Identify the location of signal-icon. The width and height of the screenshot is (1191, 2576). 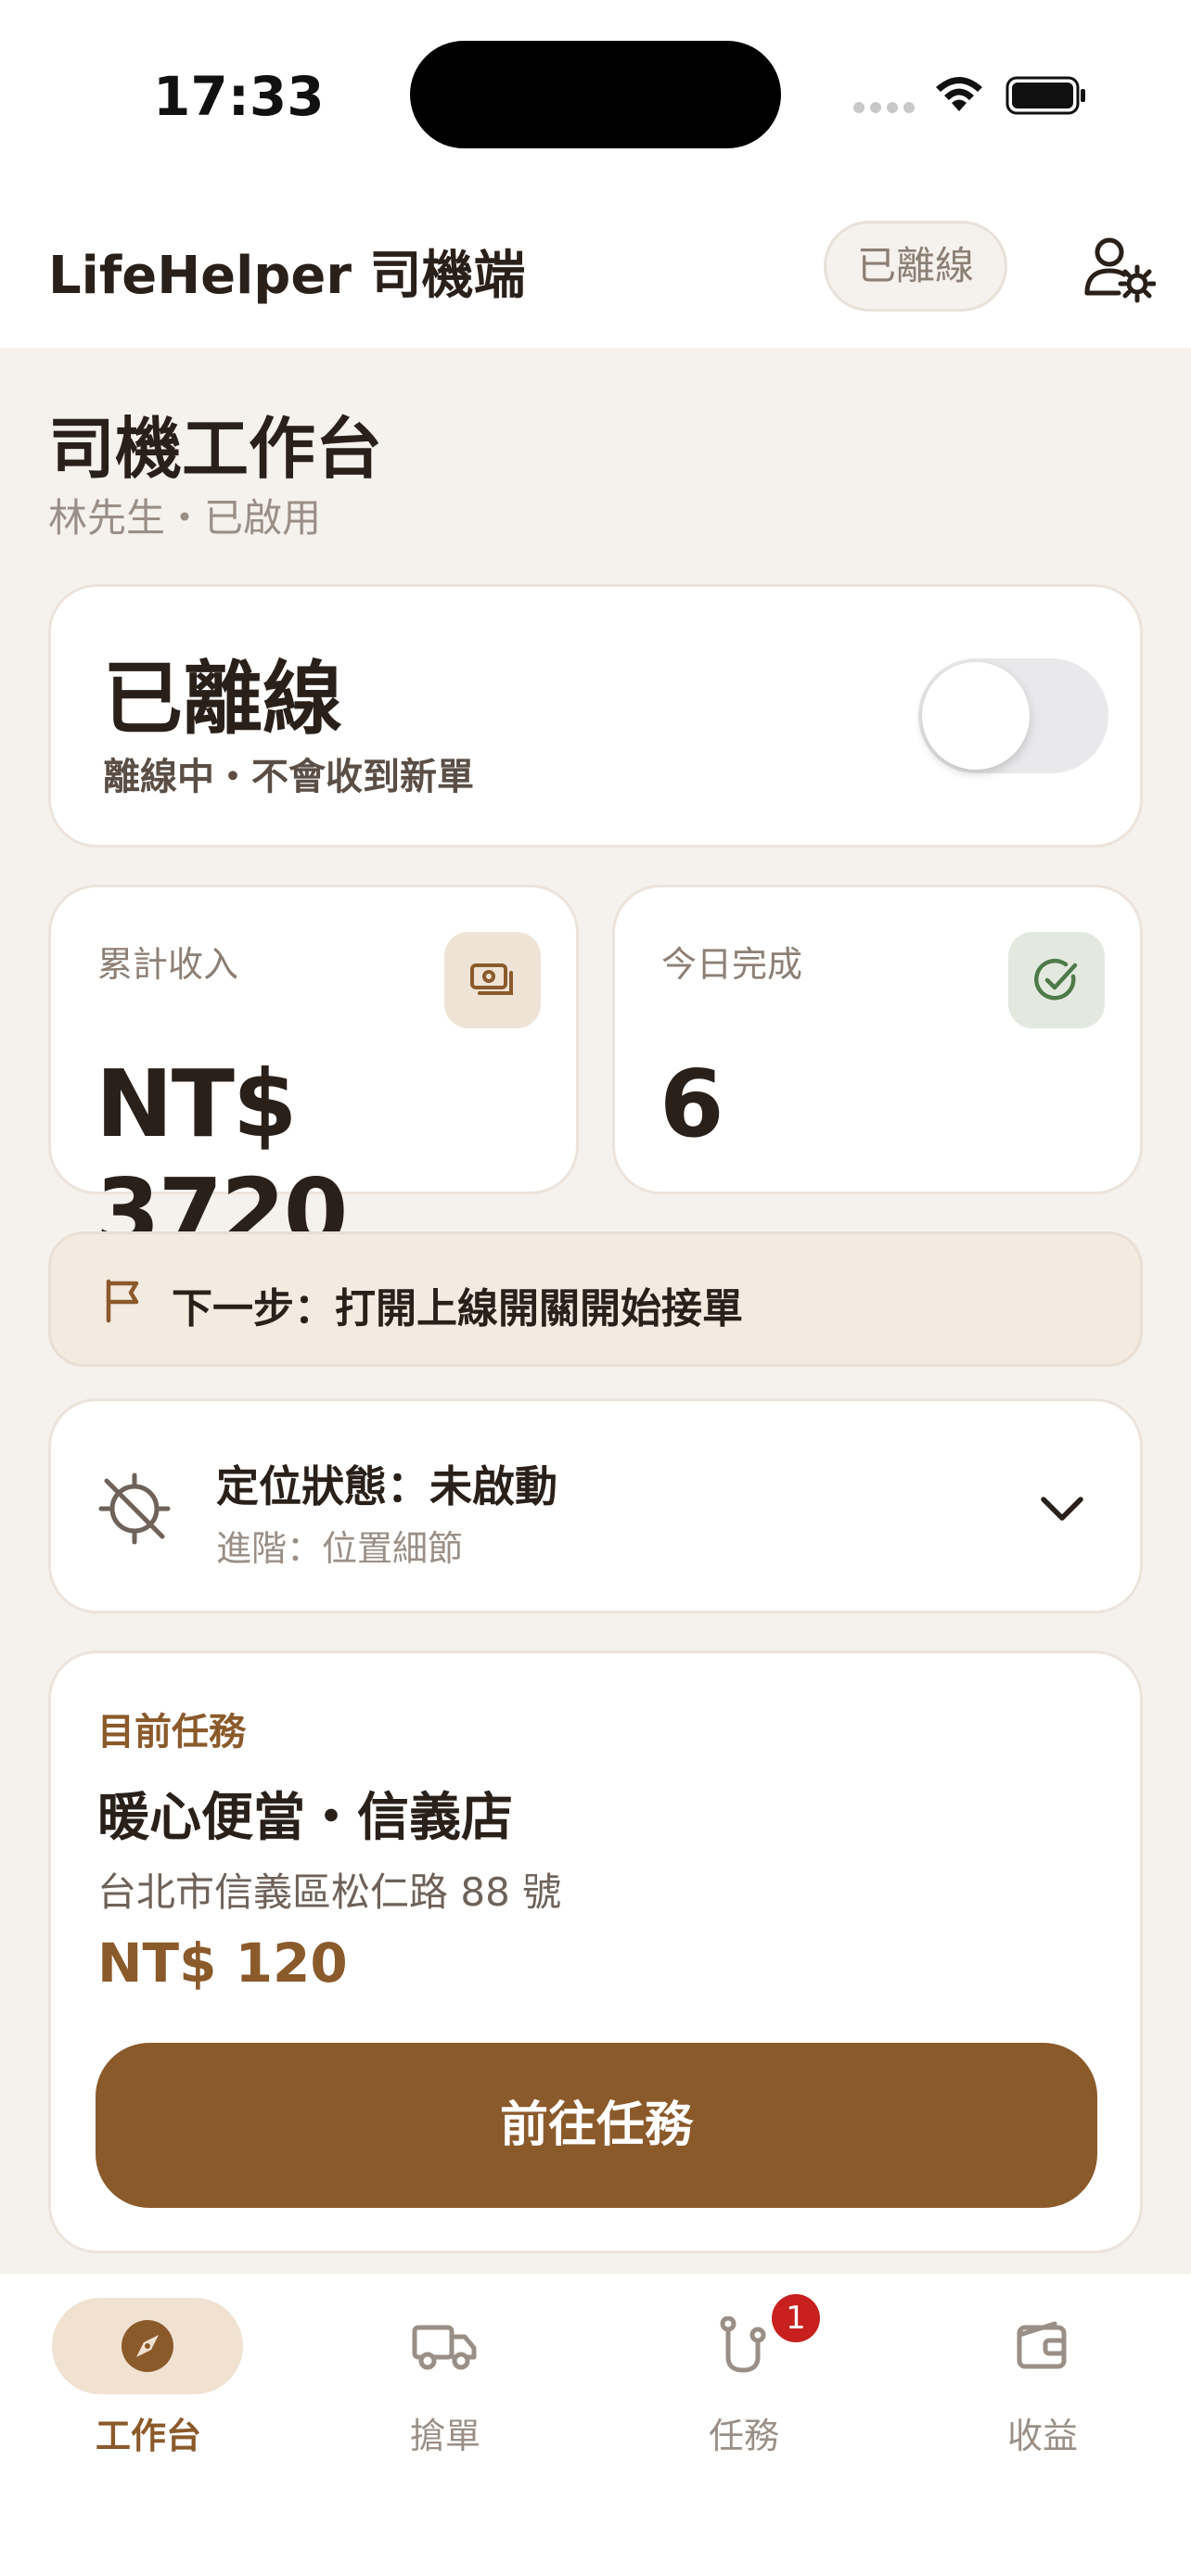
(884, 107).